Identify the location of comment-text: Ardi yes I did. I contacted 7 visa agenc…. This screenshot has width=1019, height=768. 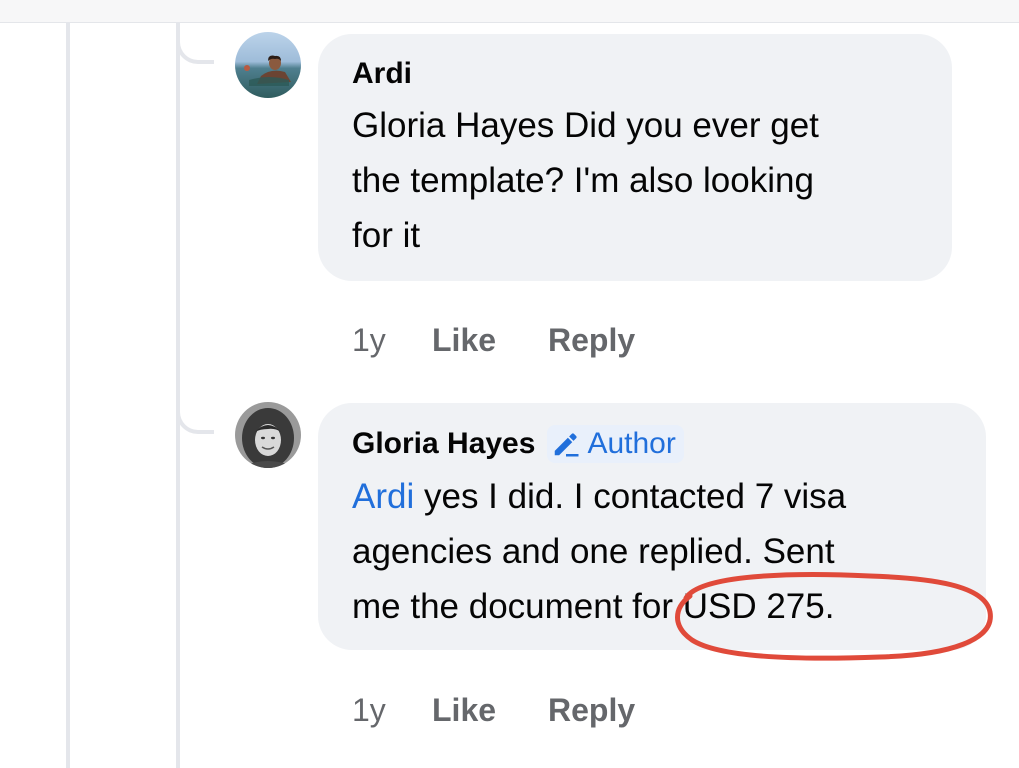
(652, 551).